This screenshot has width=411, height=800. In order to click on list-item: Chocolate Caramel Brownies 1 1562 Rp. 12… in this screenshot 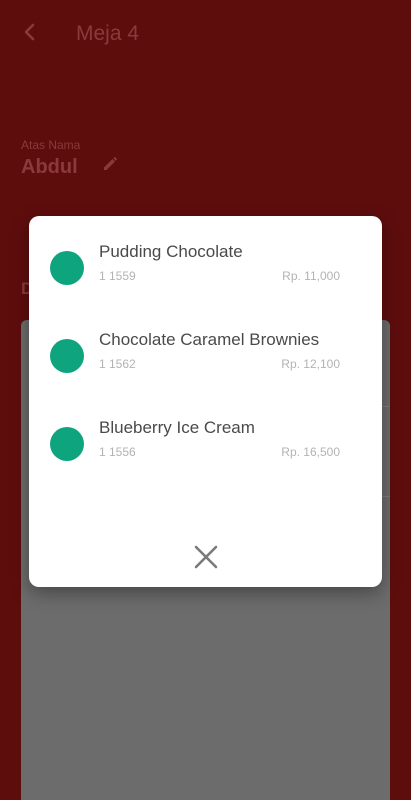, I will do `click(205, 365)`.